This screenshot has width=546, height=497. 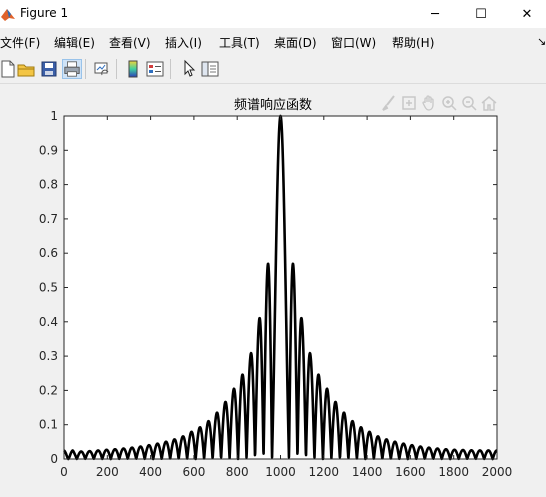 I want to click on brush-icon, so click(x=389, y=103).